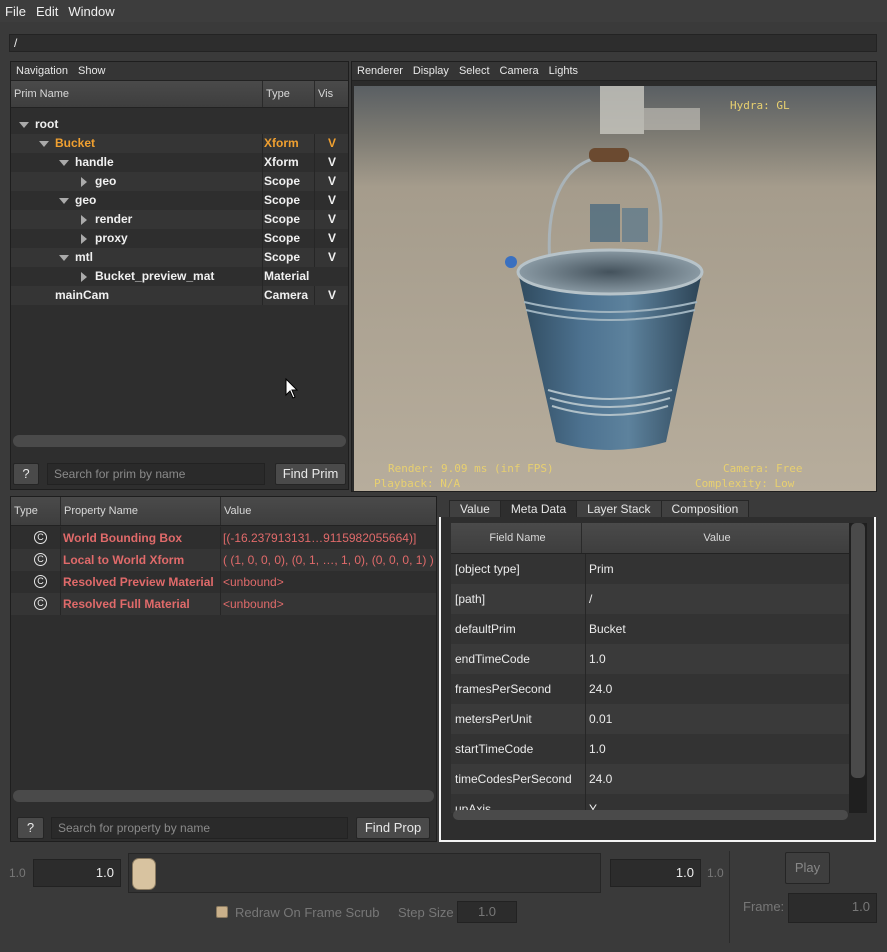 The image size is (887, 952). What do you see at coordinates (650, 569) in the screenshot?
I see `metadata-row: [object type] Prim` at bounding box center [650, 569].